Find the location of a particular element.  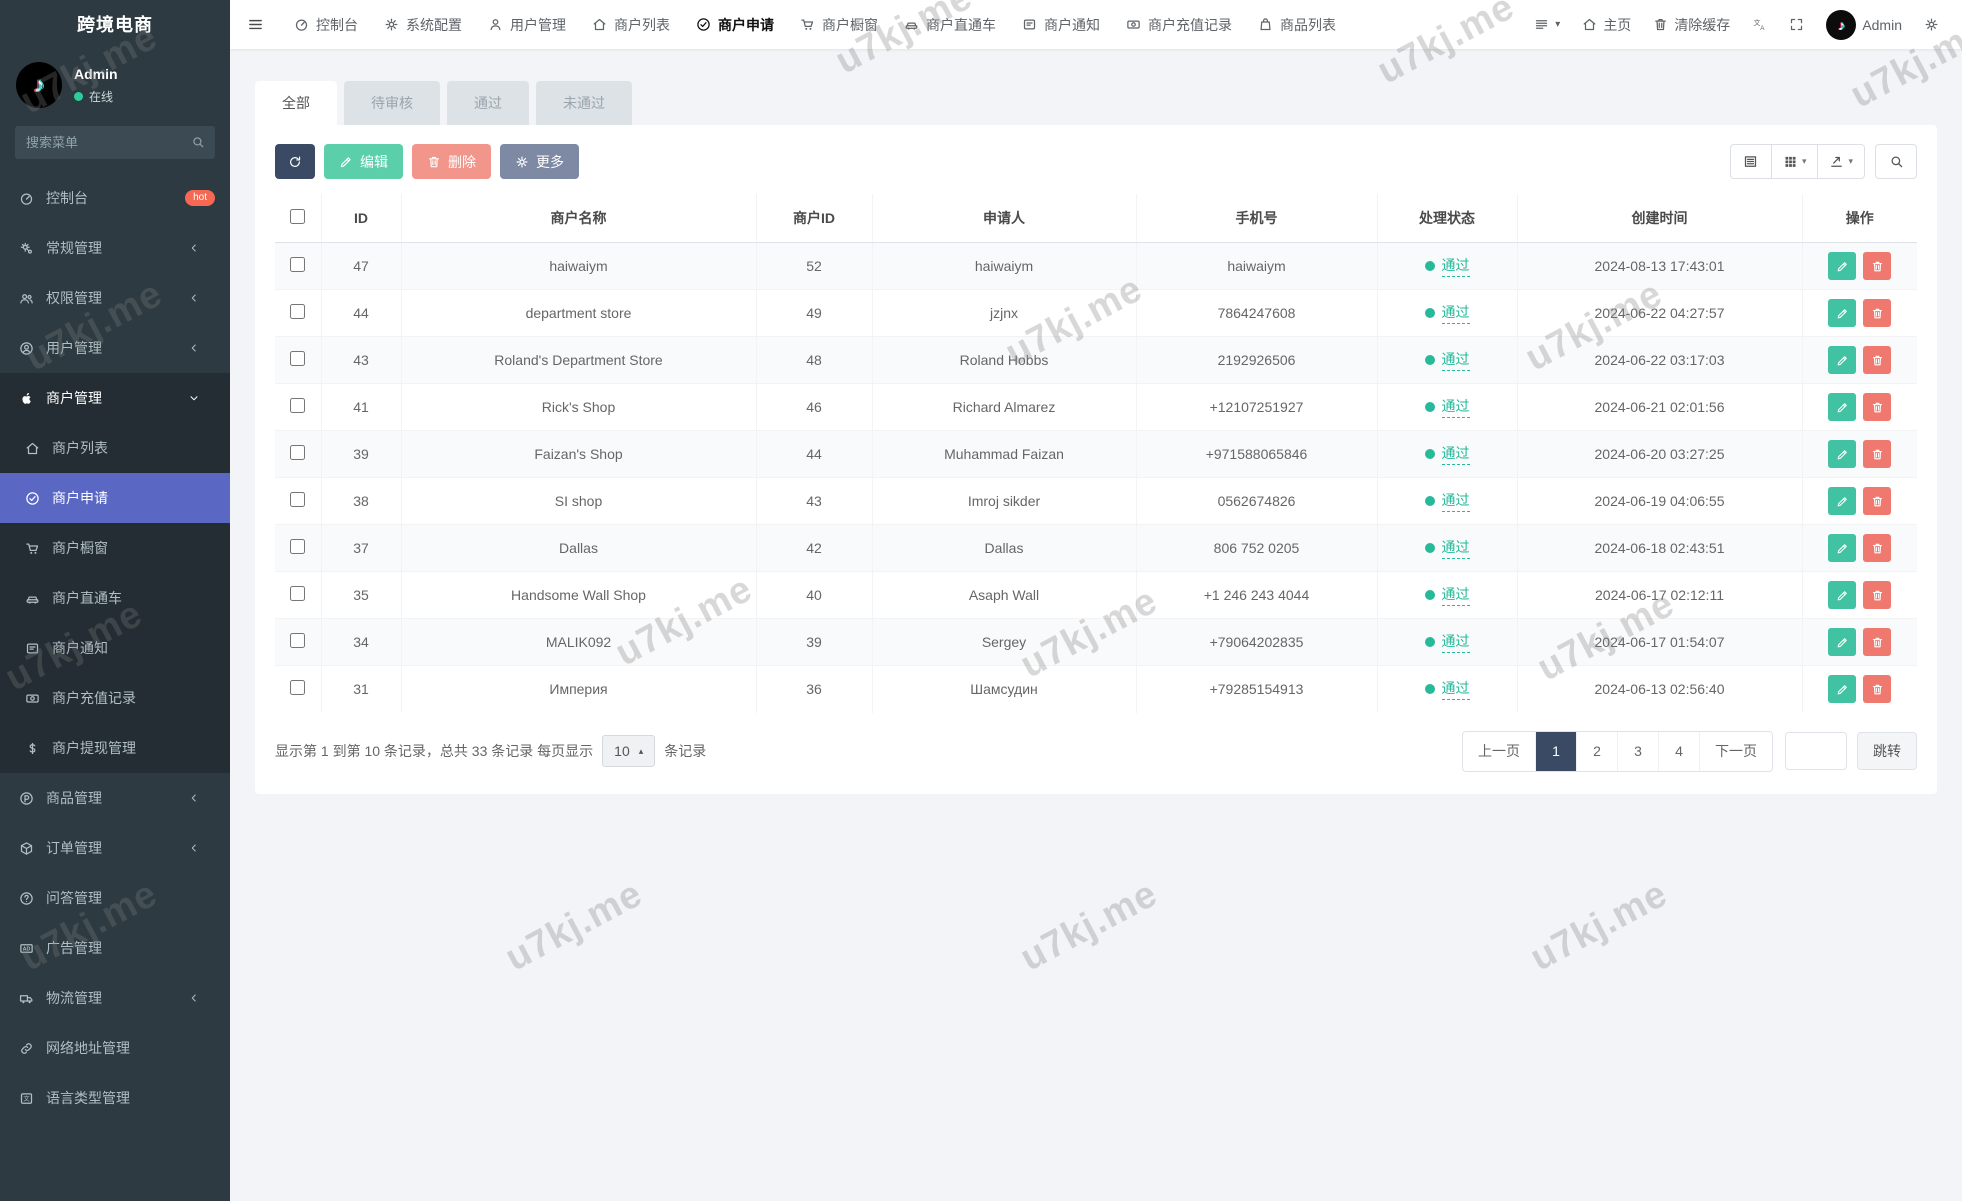

topnav-item-商品列表: 商品列表 is located at coordinates (1297, 25).